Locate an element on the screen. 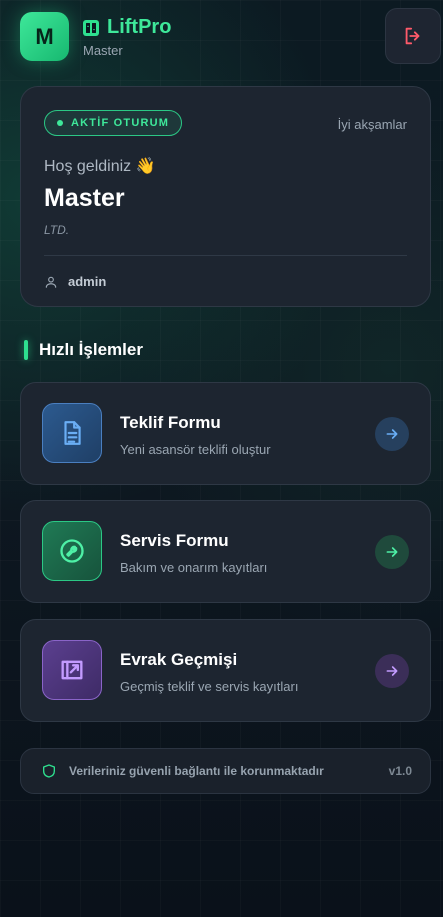  avatar: M is located at coordinates (44, 36).